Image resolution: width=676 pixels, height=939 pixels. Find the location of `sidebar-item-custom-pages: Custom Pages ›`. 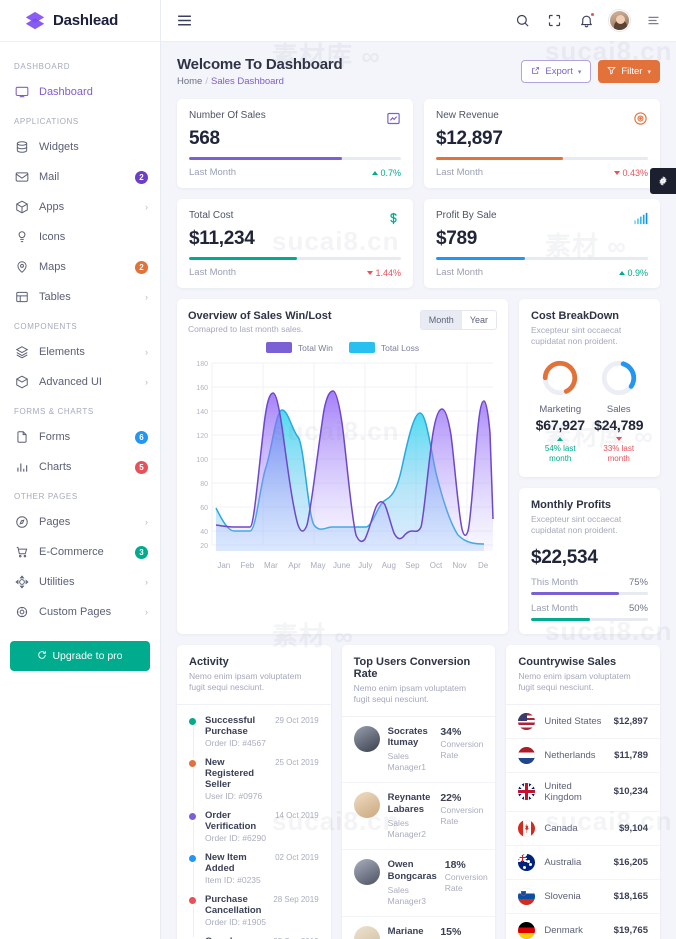

sidebar-item-custom-pages: Custom Pages › is located at coordinates (80, 612).